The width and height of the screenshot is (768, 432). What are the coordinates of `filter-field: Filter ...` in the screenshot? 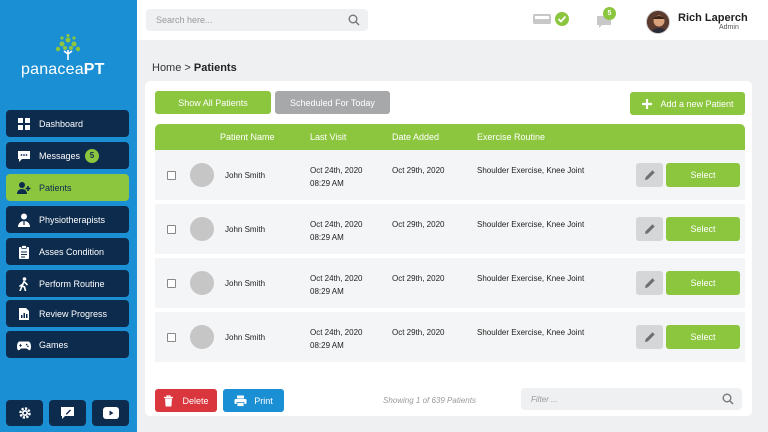 It's located at (631, 399).